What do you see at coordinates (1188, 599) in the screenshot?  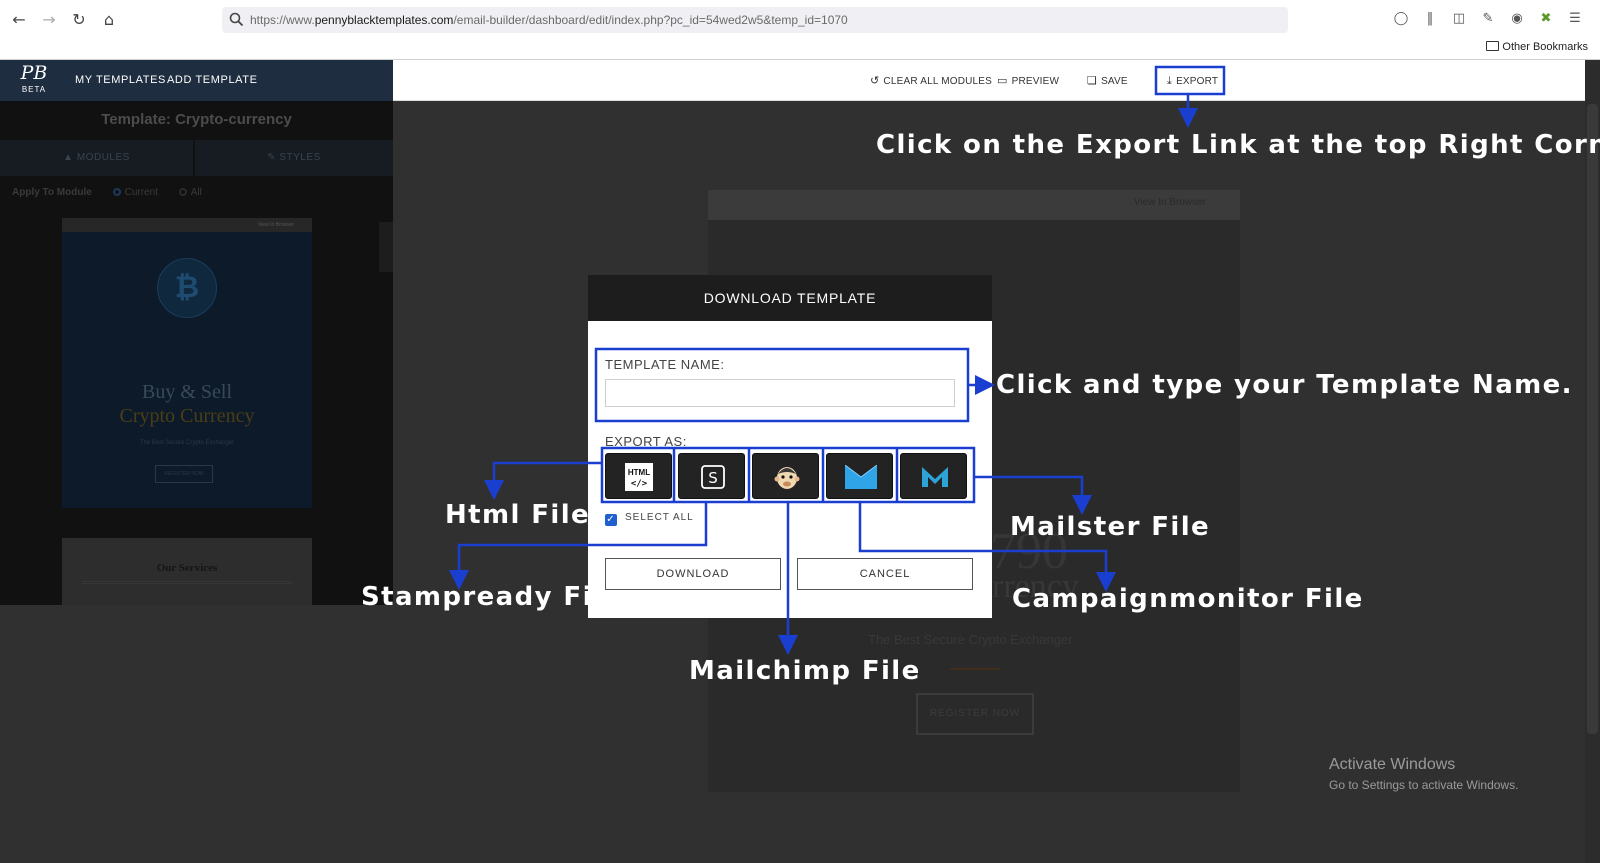 I see `annotation-campaignmonitor-file: Campaignmonitor File` at bounding box center [1188, 599].